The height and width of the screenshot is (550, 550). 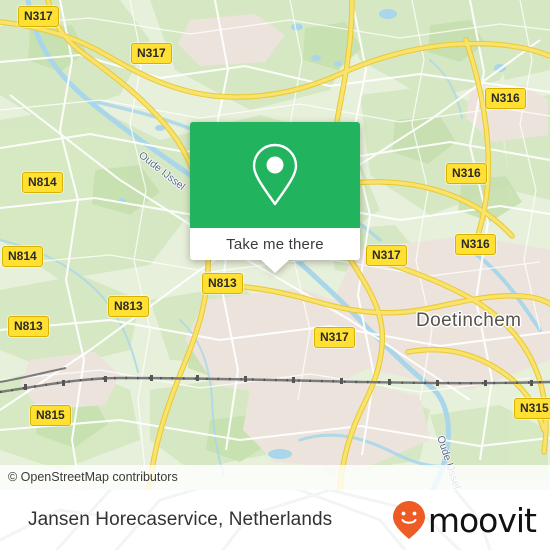 I want to click on location-callout-card: Take me there, so click(x=275, y=197).